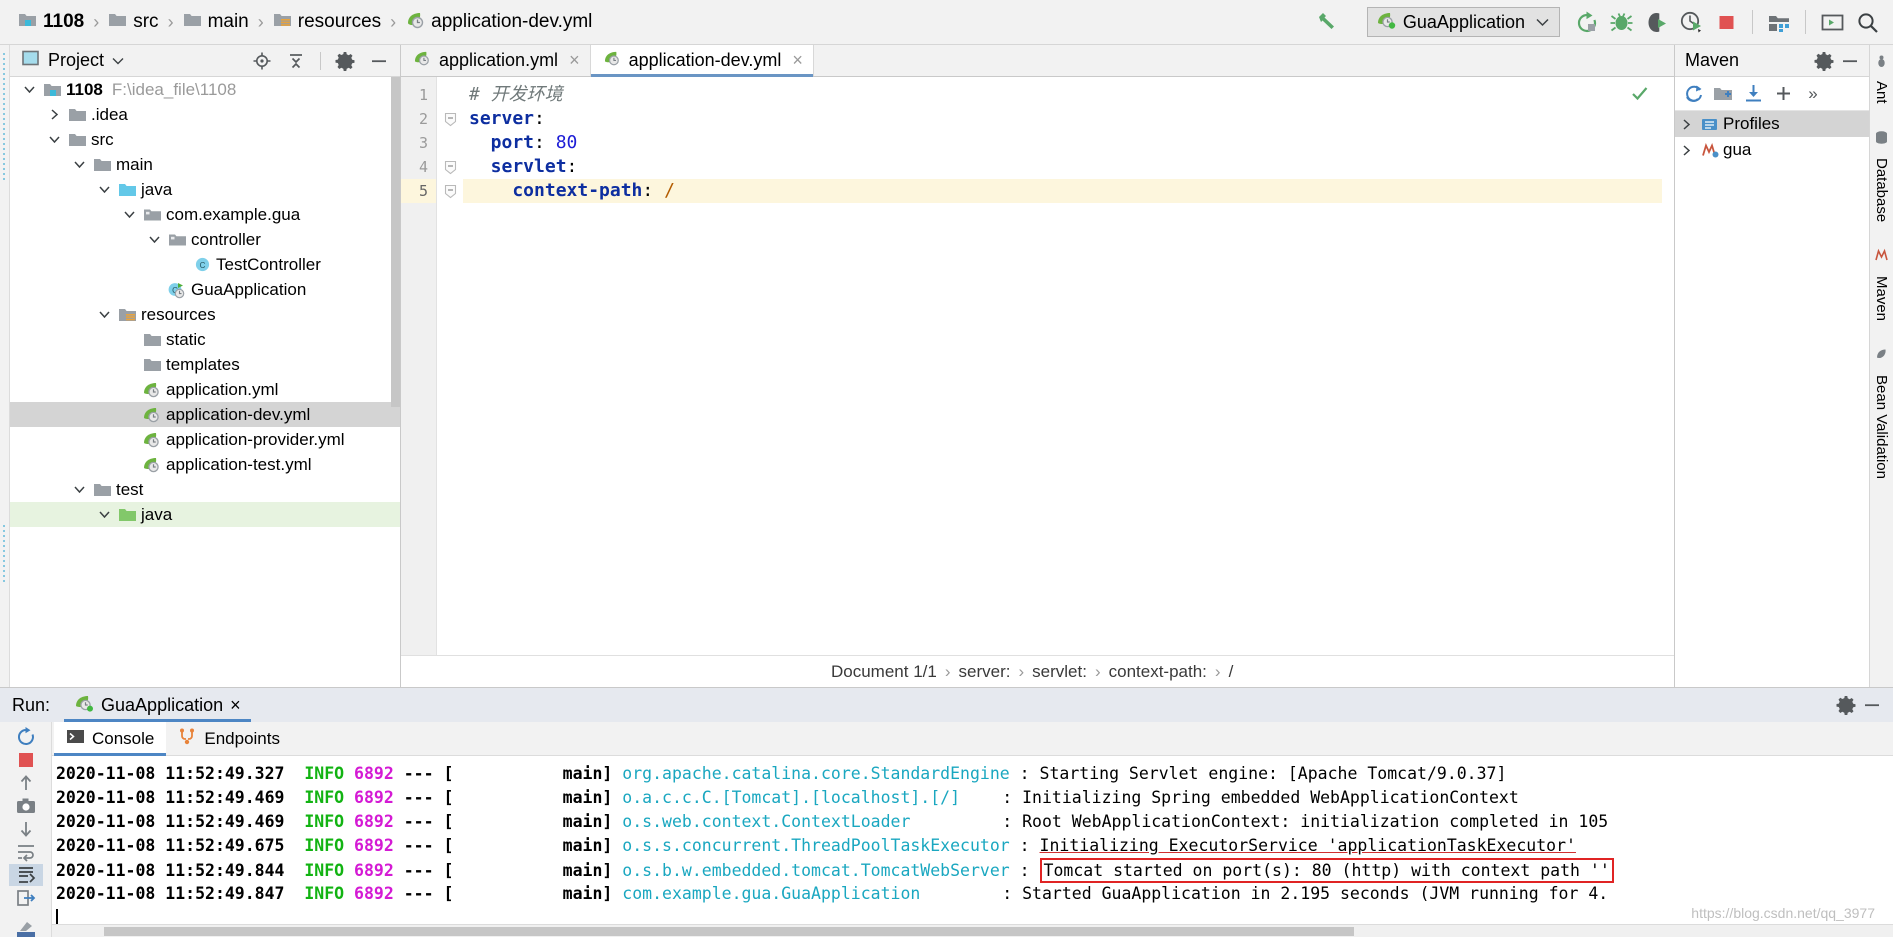  I want to click on tree-row: application.yml, so click(205, 389).